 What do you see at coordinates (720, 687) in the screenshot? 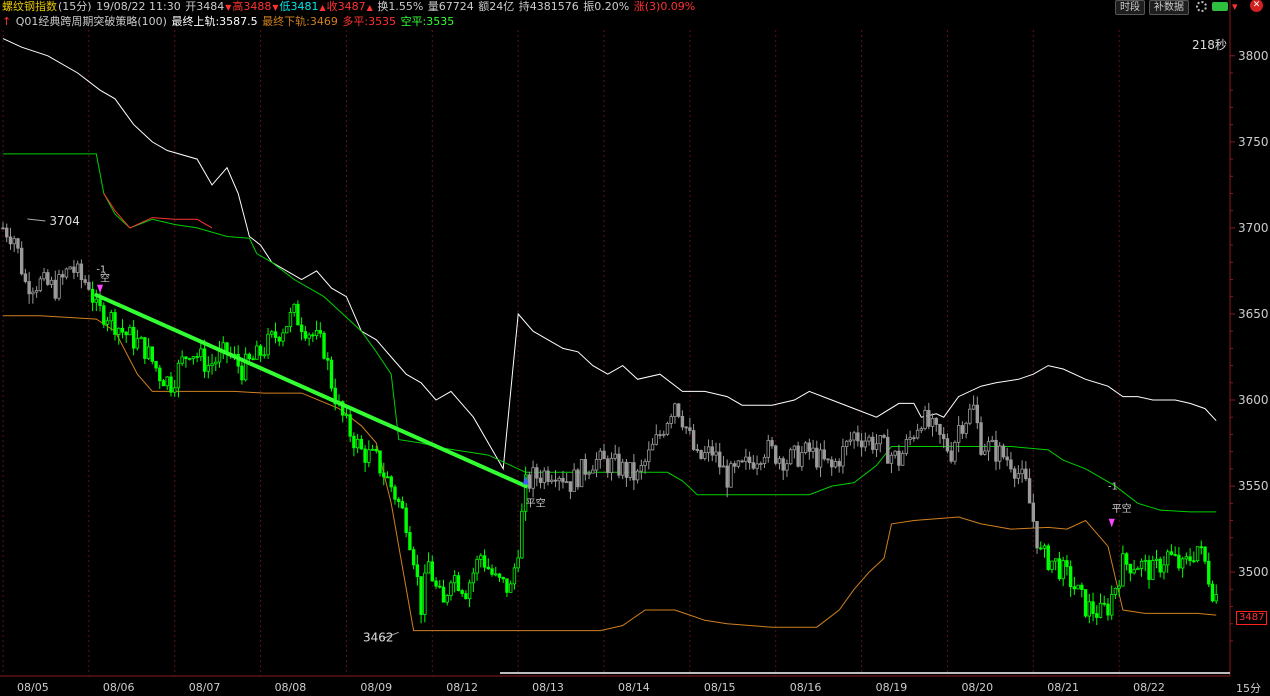
I see `x-tick-label: 08/15` at bounding box center [720, 687].